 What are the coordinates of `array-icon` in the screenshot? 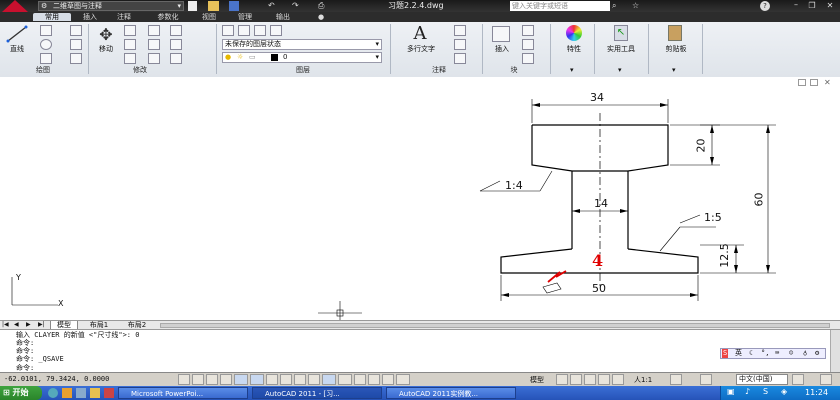 It's located at (176, 58).